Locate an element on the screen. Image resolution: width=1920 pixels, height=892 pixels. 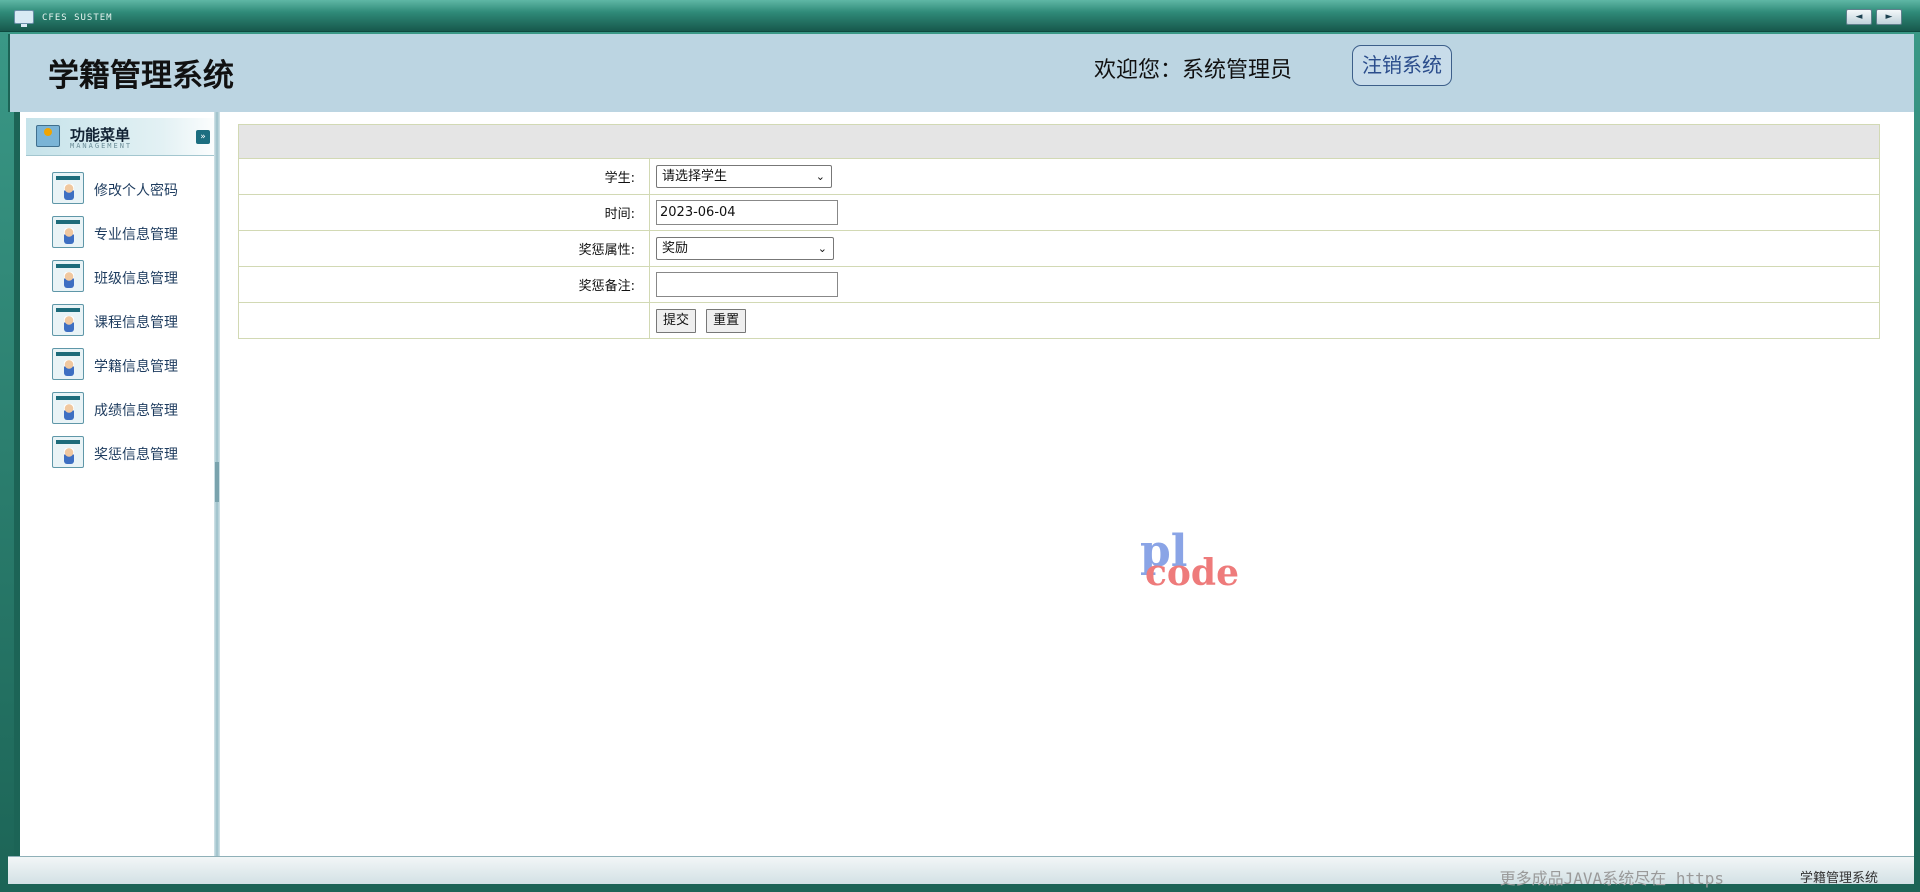
note-input is located at coordinates (747, 284).